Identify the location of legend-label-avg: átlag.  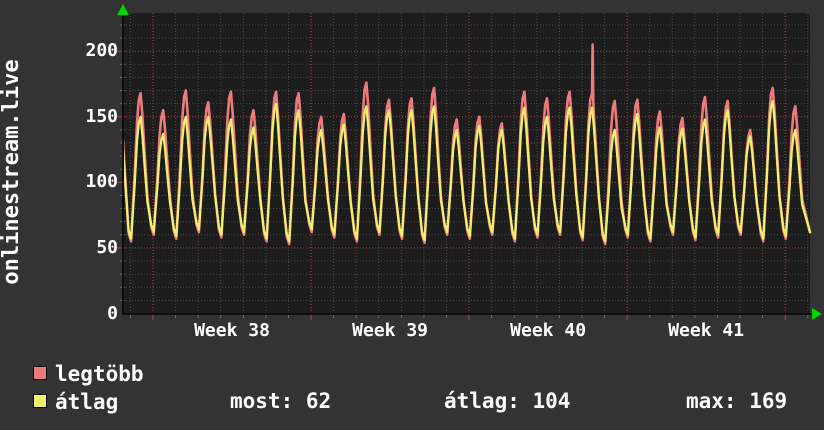
(87, 402).